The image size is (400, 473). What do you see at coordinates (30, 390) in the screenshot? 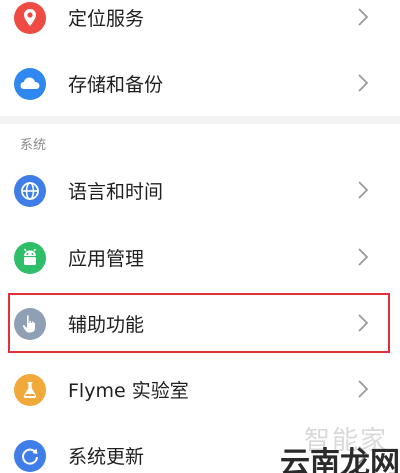
I see `flask-icon` at bounding box center [30, 390].